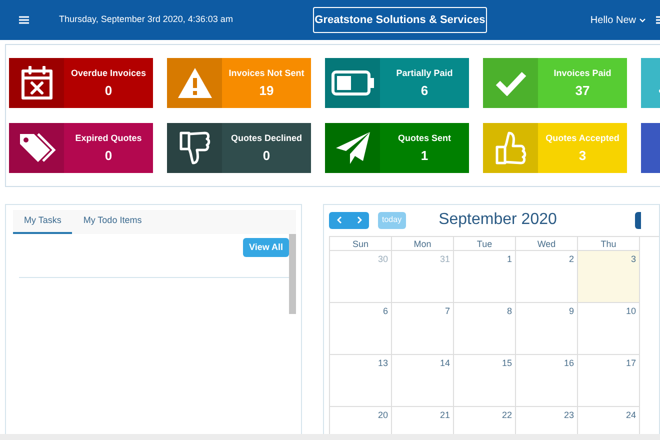 This screenshot has height=440, width=660. I want to click on day-cell: 7, so click(423, 329).